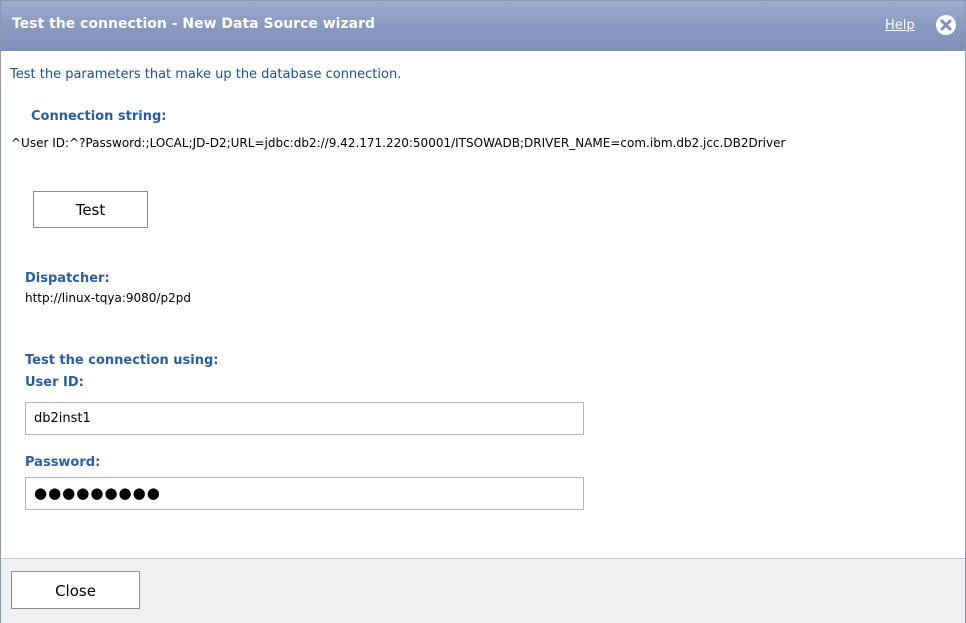 The image size is (966, 623). I want to click on user-id-field: db2inst1, so click(304, 418).